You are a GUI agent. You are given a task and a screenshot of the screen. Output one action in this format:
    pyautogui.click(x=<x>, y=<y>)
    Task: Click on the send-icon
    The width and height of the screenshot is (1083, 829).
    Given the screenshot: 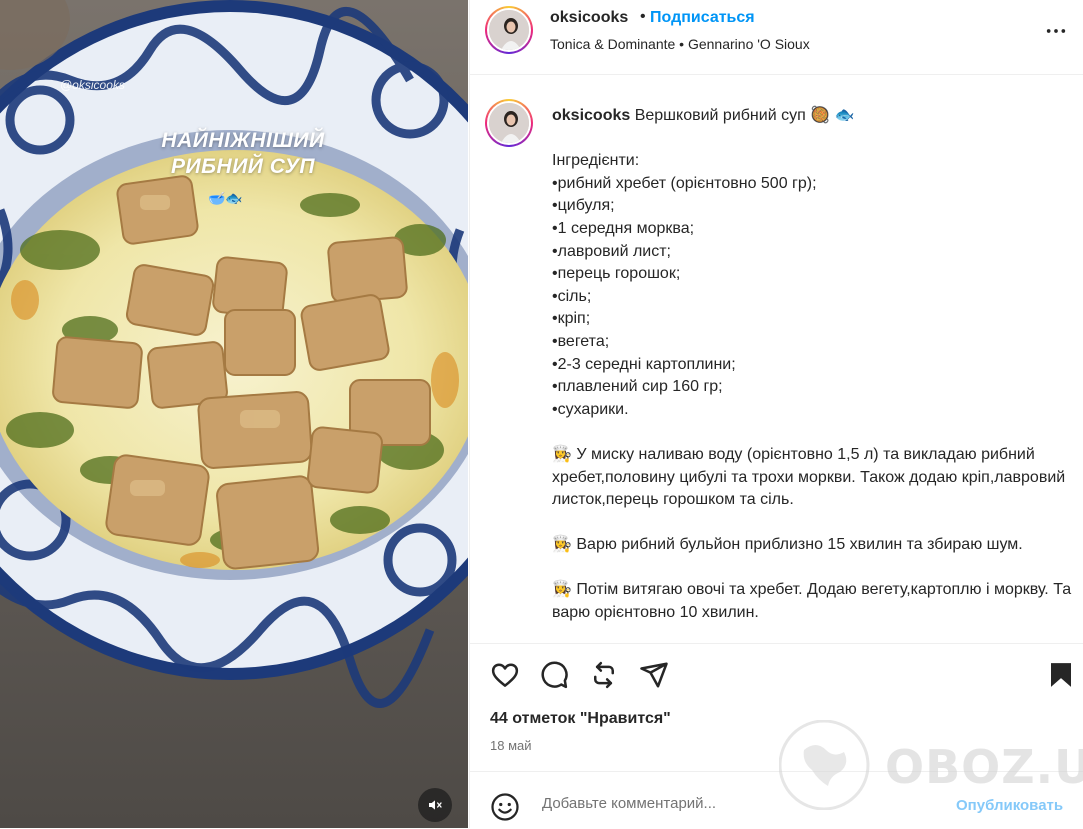 What is the action you would take?
    pyautogui.click(x=654, y=675)
    